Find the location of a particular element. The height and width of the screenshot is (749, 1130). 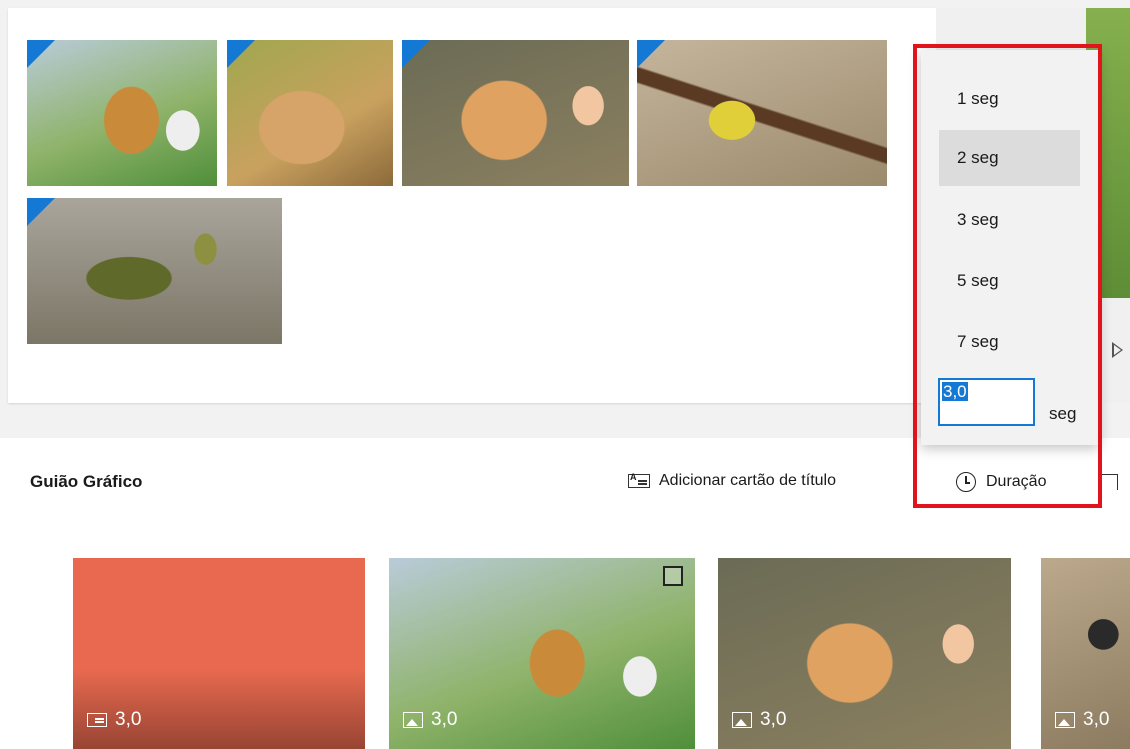

library-thumbnail-rabbit is located at coordinates (310, 113).